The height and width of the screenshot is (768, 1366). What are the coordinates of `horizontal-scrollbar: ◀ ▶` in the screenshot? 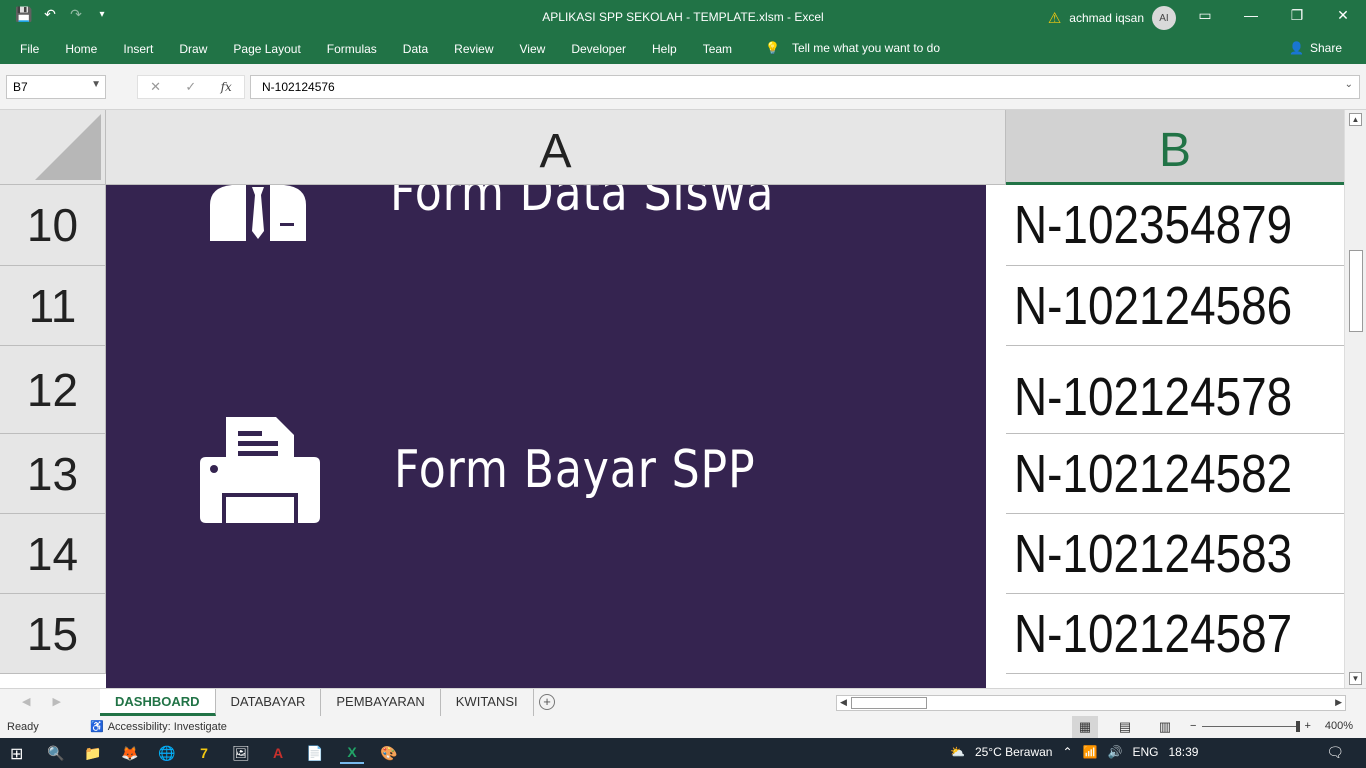 It's located at (1091, 703).